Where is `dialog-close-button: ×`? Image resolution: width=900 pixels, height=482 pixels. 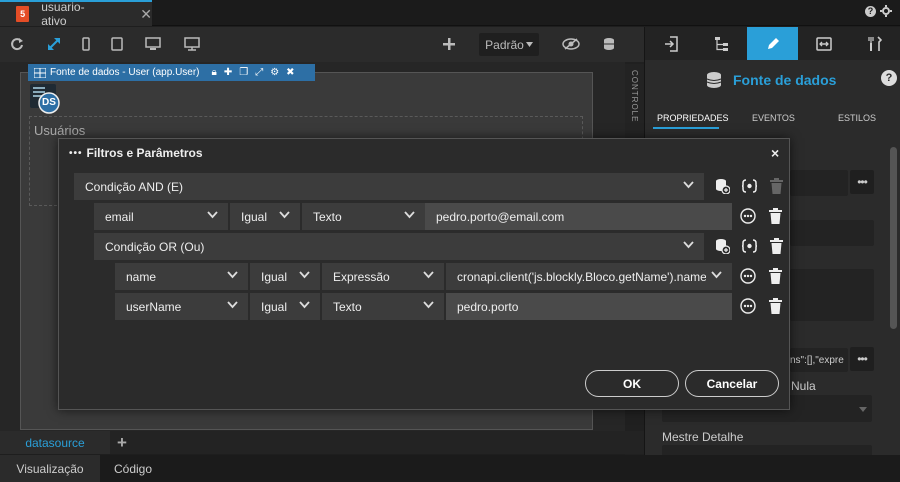
dialog-close-button: × is located at coordinates (775, 153).